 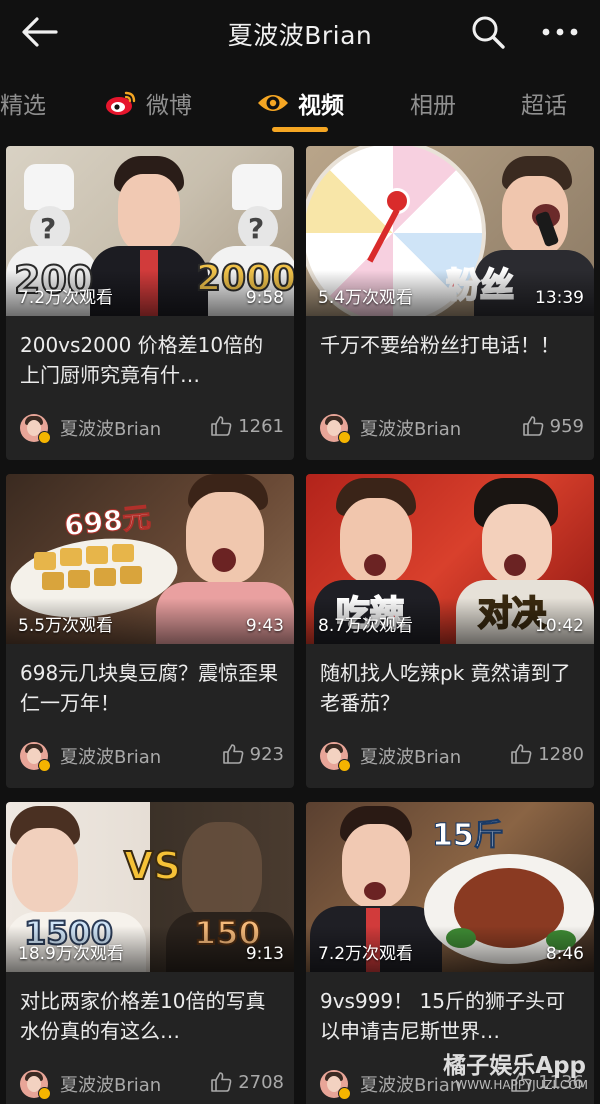 I want to click on video-duration: 8:46, so click(x=564, y=954).